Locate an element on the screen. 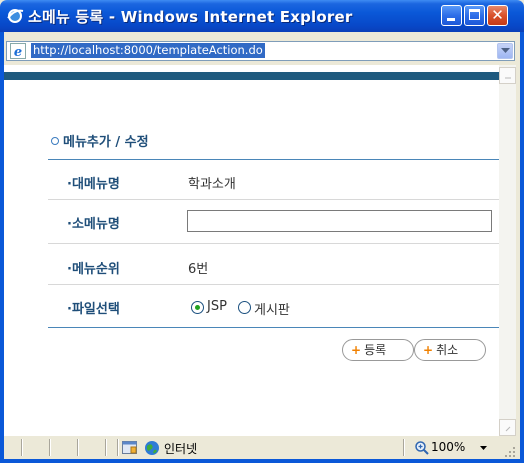  minimize-icon is located at coordinates (451, 19).